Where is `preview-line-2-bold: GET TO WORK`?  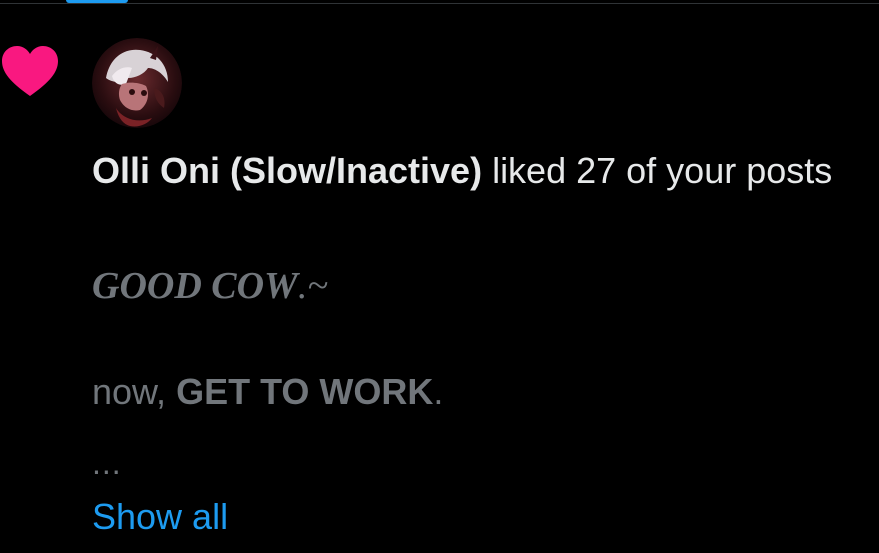 preview-line-2-bold: GET TO WORK is located at coordinates (305, 391).